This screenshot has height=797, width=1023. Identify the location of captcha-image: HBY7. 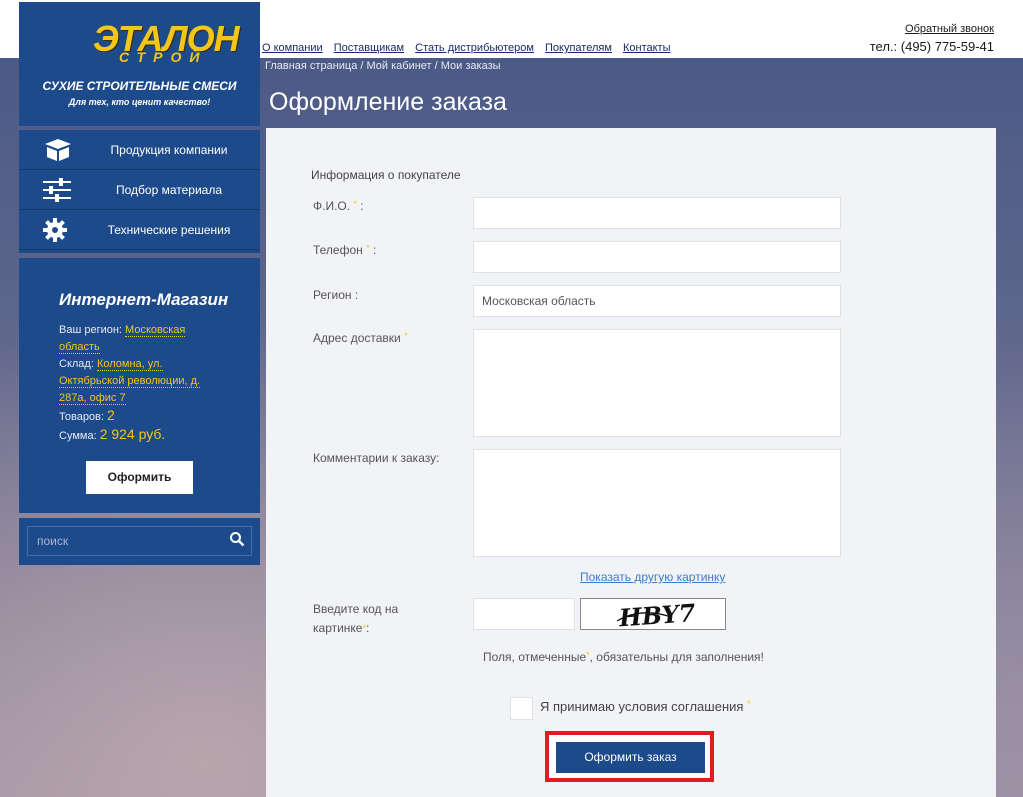
(653, 615).